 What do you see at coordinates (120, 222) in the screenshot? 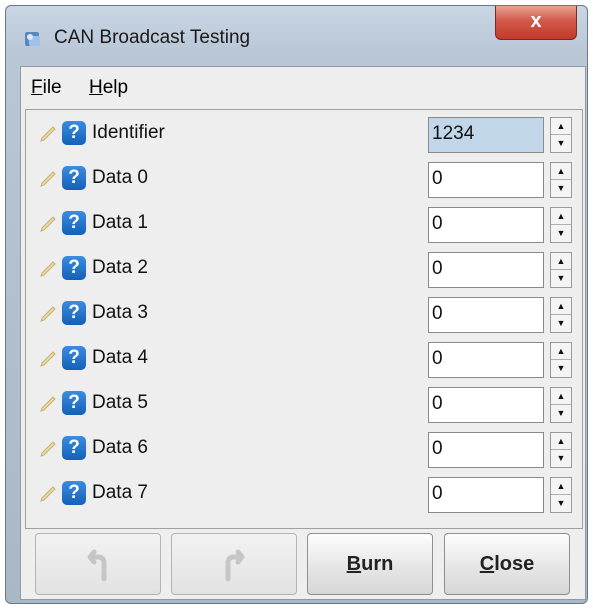
I see `param-label: Data 1` at bounding box center [120, 222].